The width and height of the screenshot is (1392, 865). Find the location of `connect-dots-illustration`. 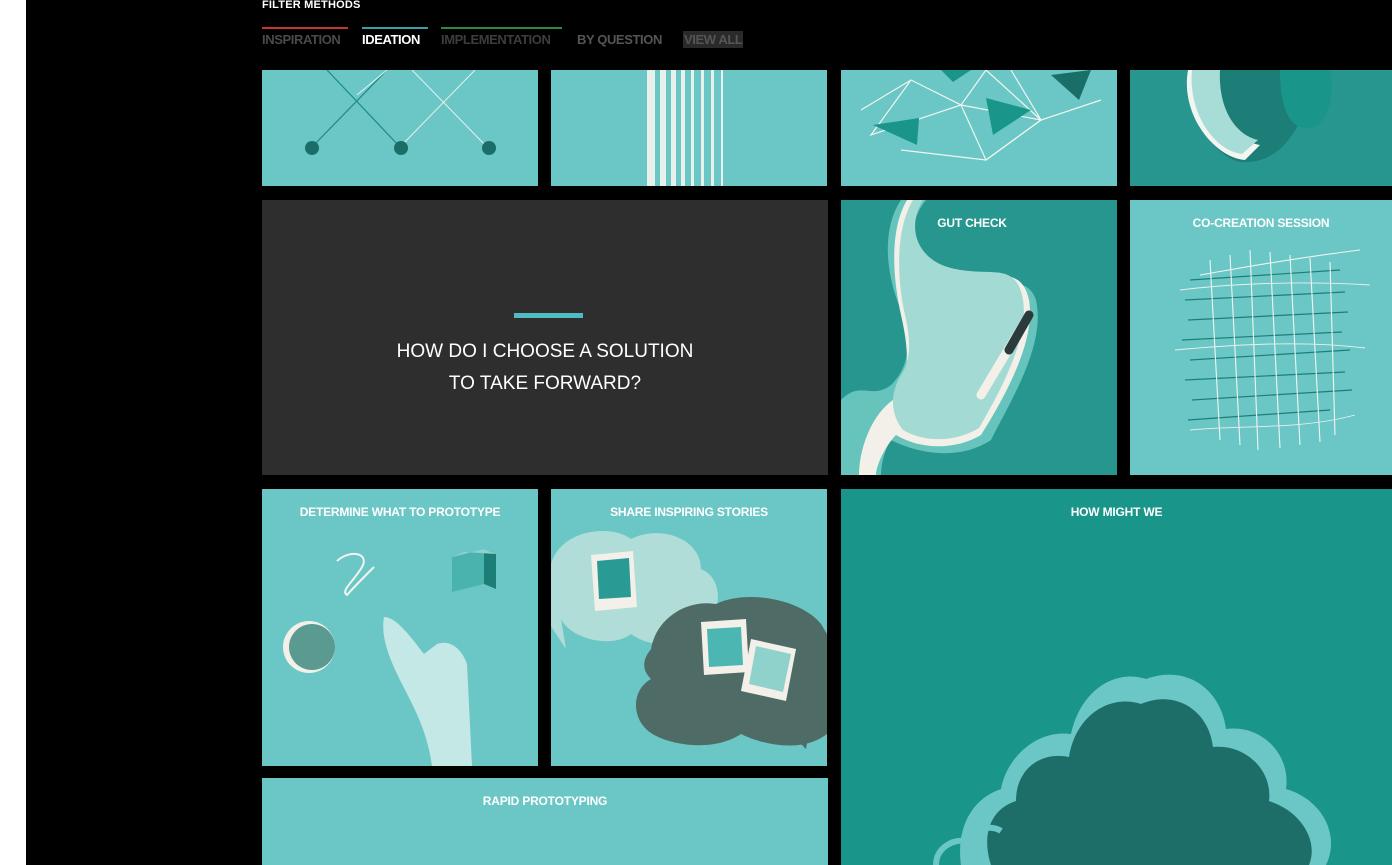

connect-dots-illustration is located at coordinates (400, 112).